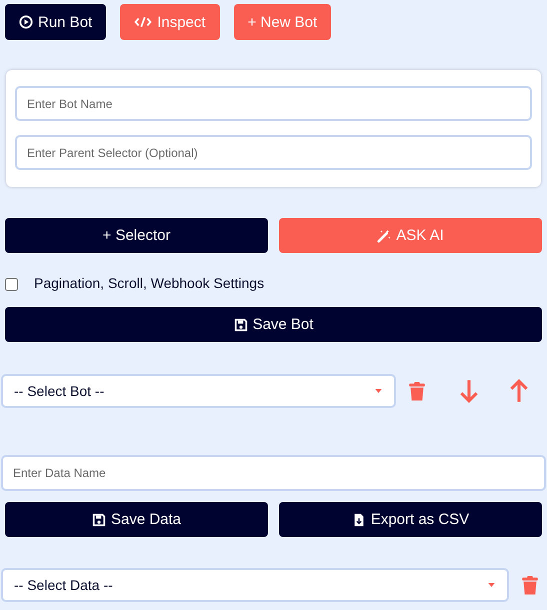 The width and height of the screenshot is (547, 610). What do you see at coordinates (410, 519) in the screenshot?
I see `data-button: Export as CSV` at bounding box center [410, 519].